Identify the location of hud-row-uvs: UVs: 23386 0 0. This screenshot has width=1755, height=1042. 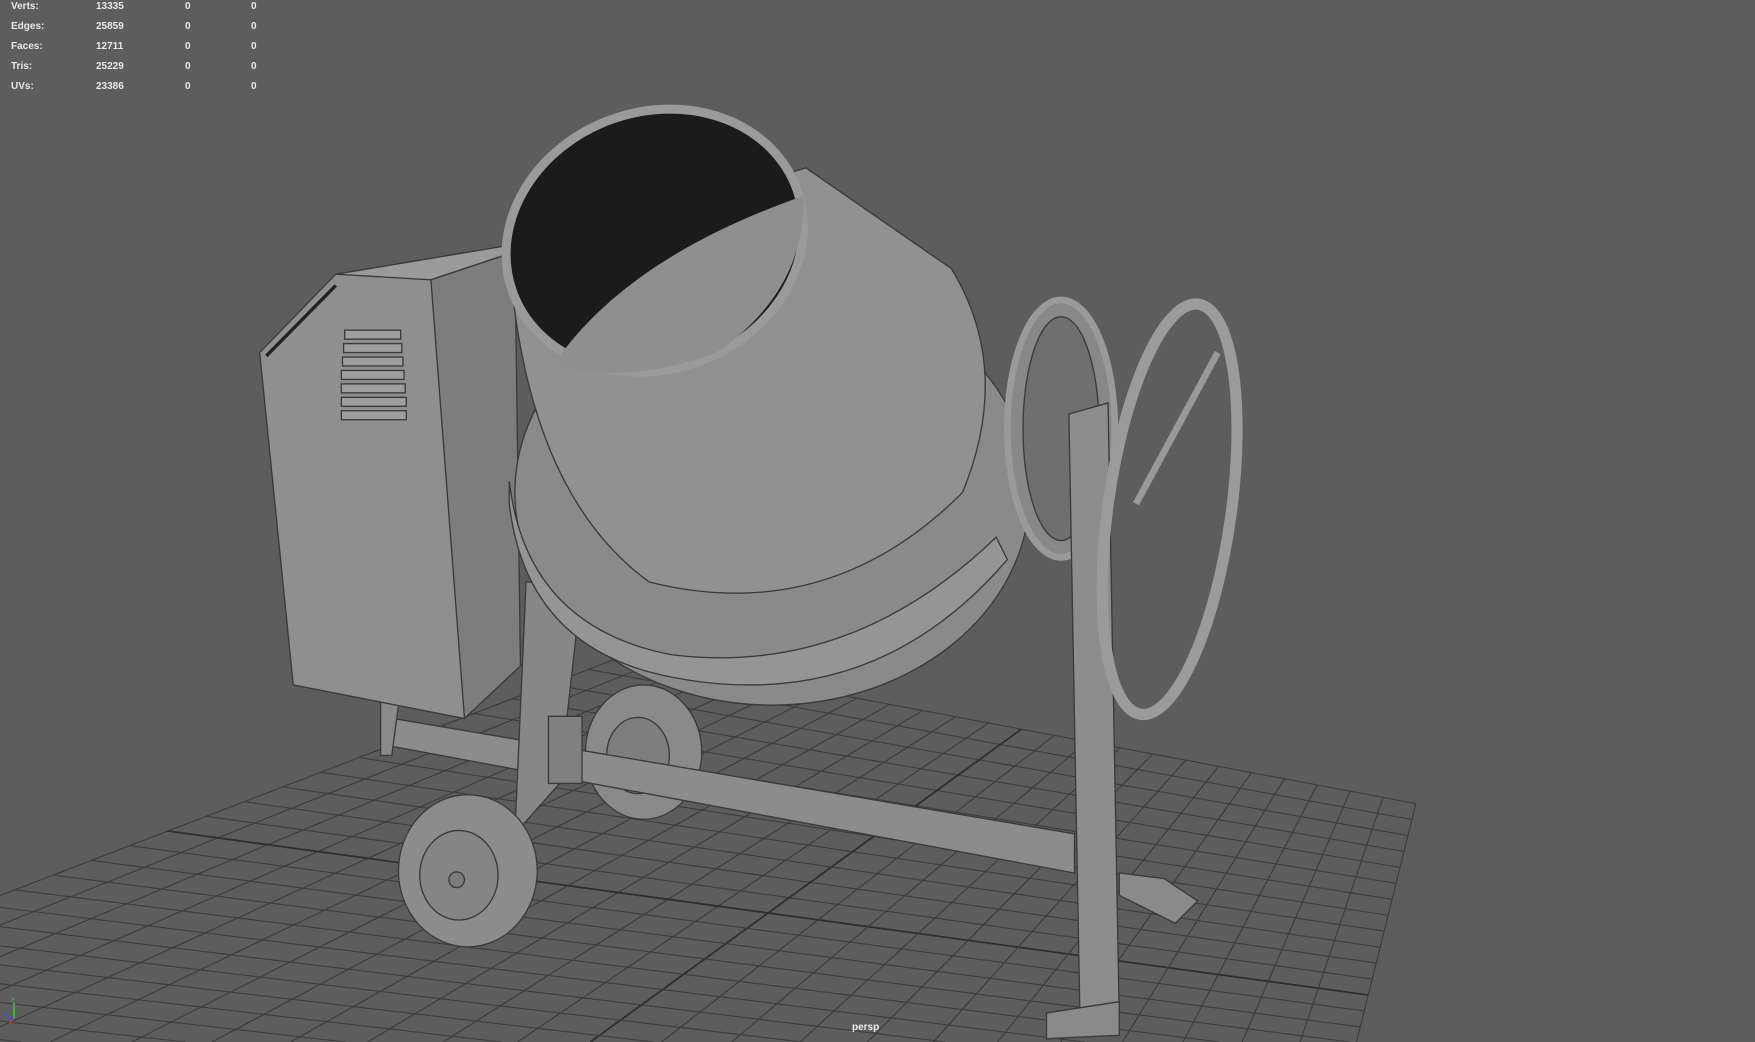
(140, 91).